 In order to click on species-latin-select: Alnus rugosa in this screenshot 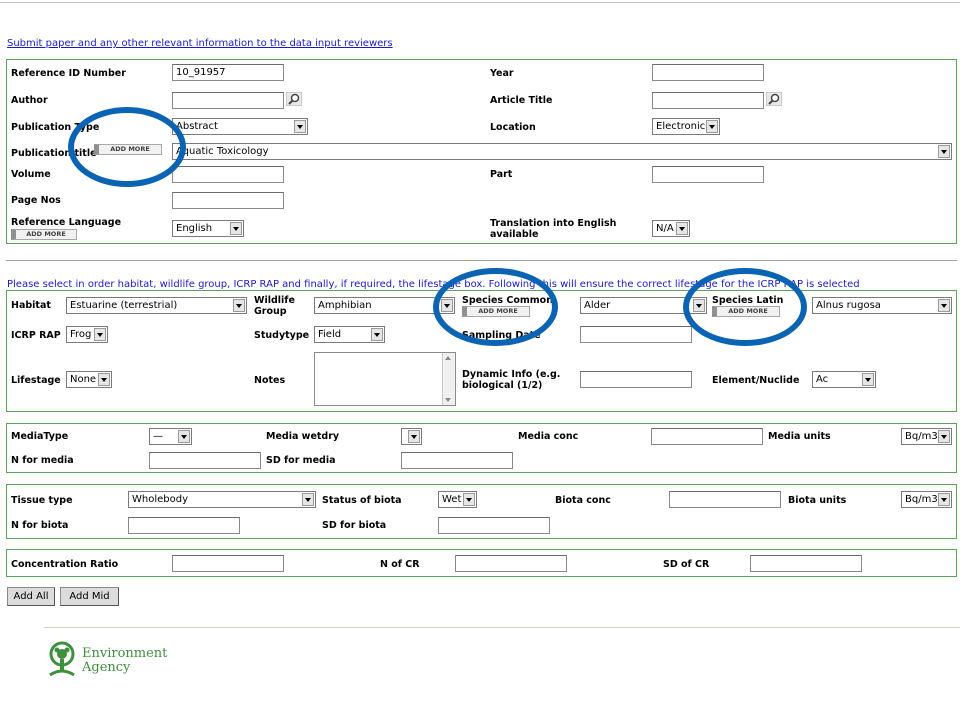, I will do `click(882, 305)`.